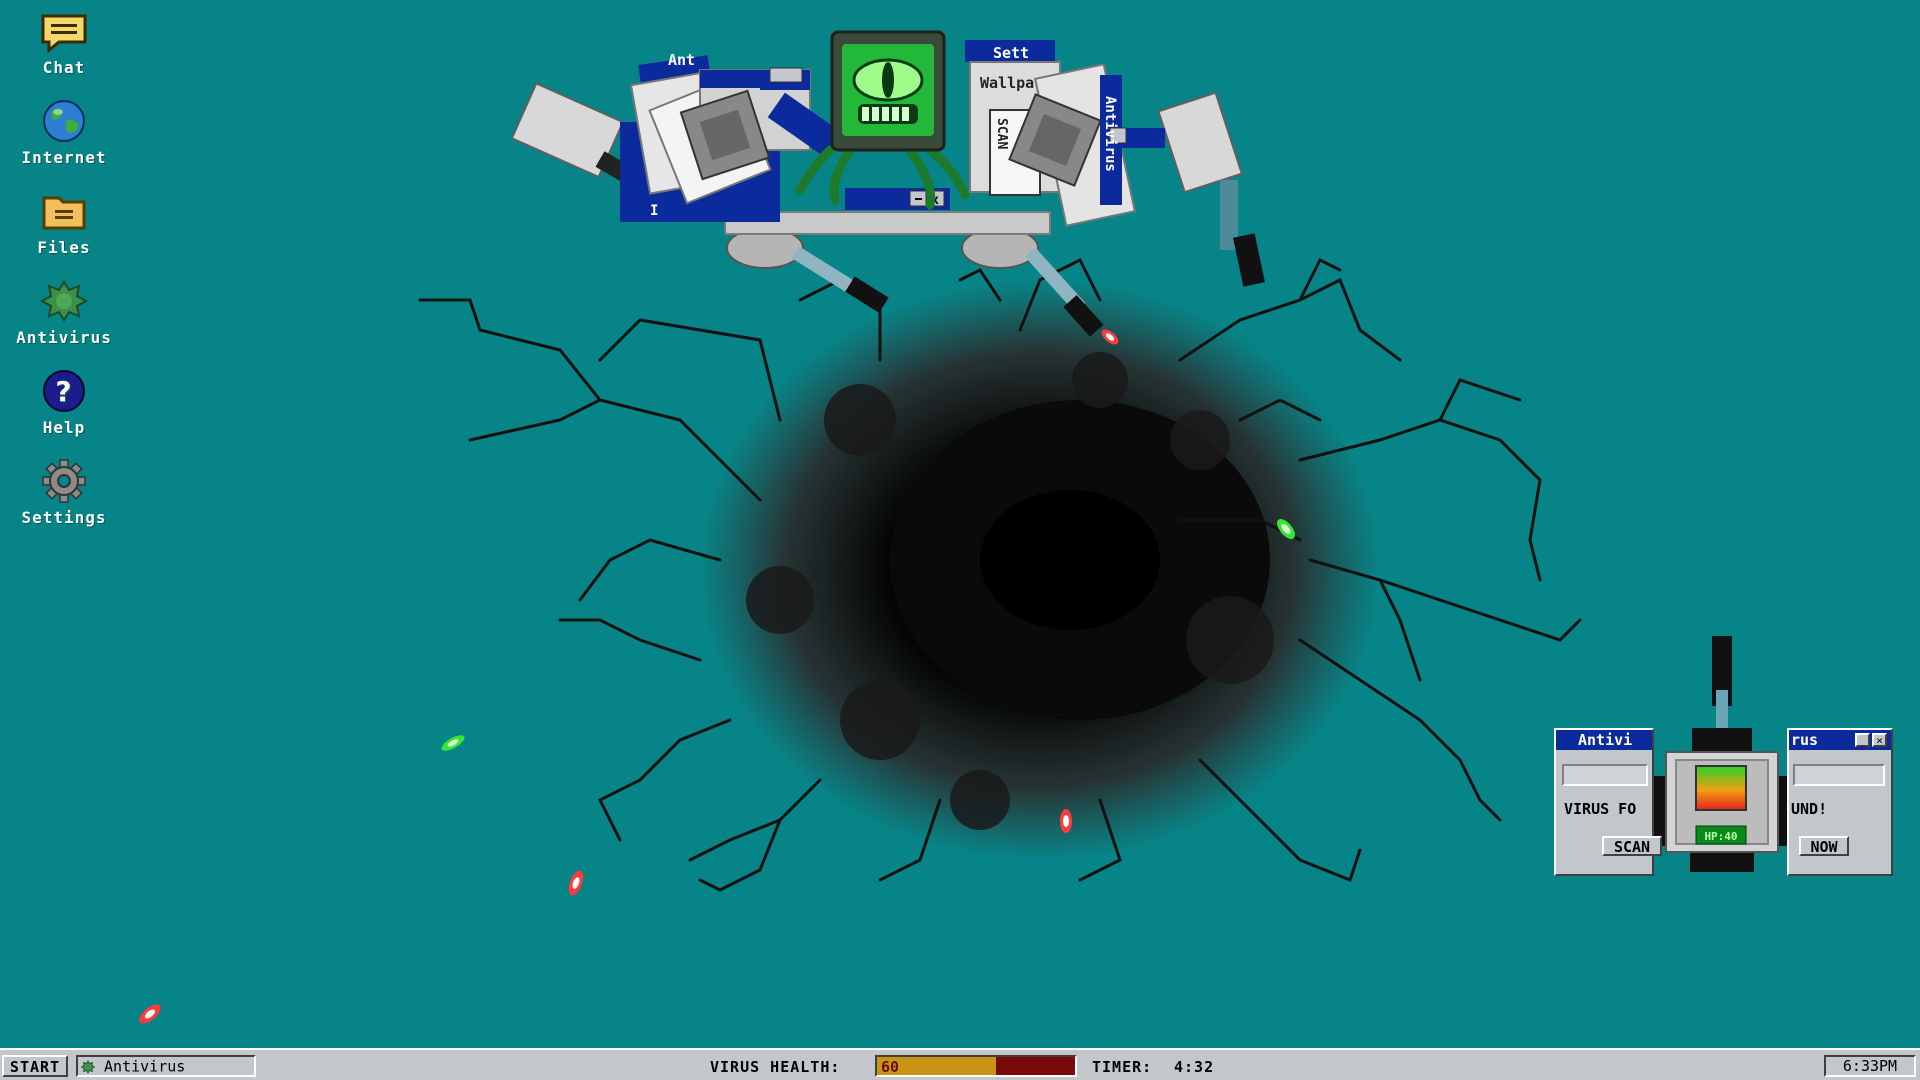 This screenshot has width=1920, height=1080. What do you see at coordinates (1194, 1067) in the screenshot?
I see `timer-value: 4:32` at bounding box center [1194, 1067].